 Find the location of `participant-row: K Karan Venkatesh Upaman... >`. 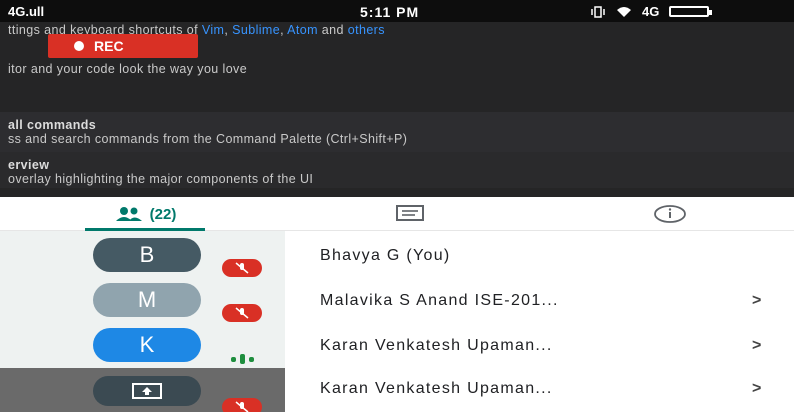

participant-row: K Karan Venkatesh Upaman... > is located at coordinates (397, 343).